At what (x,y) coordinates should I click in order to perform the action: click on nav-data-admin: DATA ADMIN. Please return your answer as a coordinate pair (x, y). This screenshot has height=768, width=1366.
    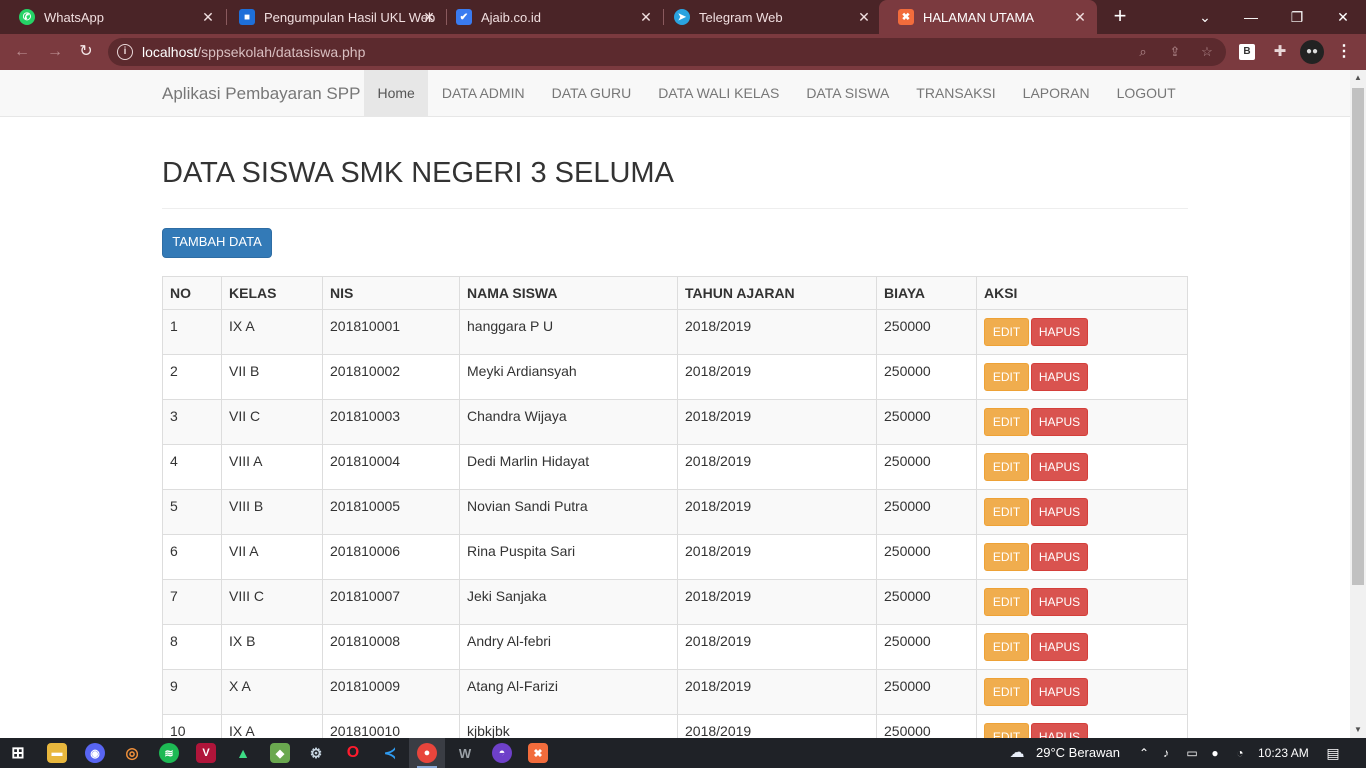
    Looking at the image, I should click on (483, 93).